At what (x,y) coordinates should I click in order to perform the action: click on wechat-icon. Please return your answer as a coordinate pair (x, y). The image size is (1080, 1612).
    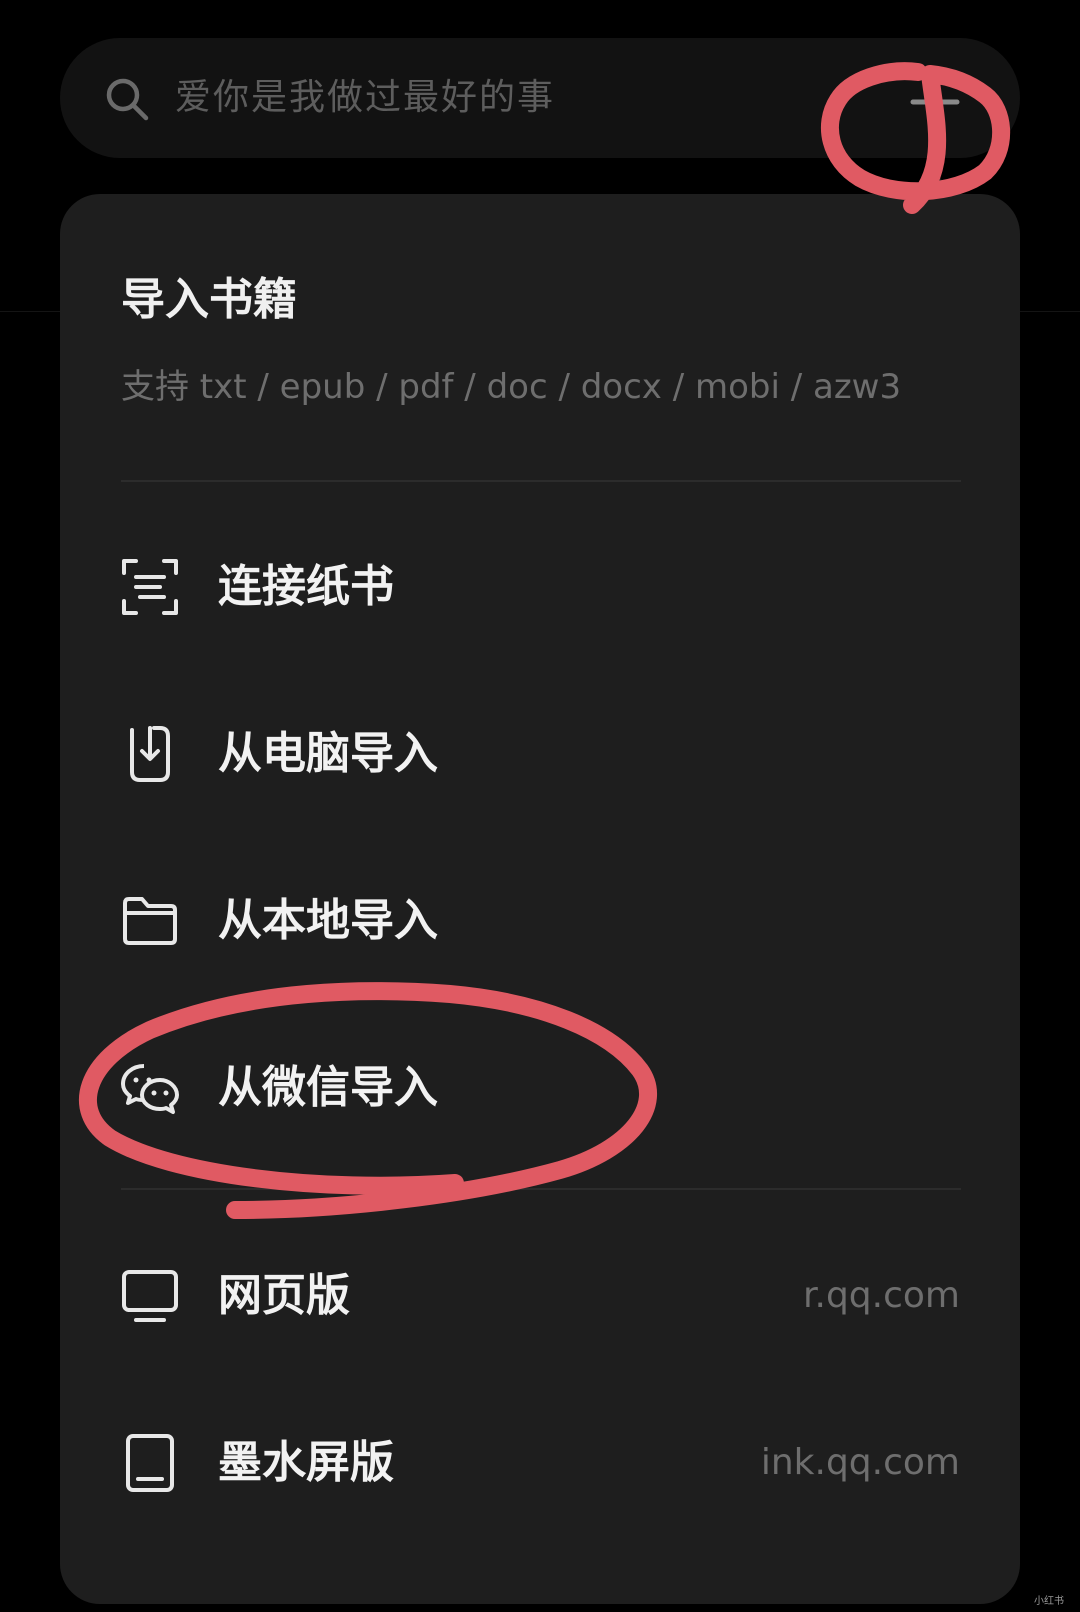
    Looking at the image, I should click on (150, 1089).